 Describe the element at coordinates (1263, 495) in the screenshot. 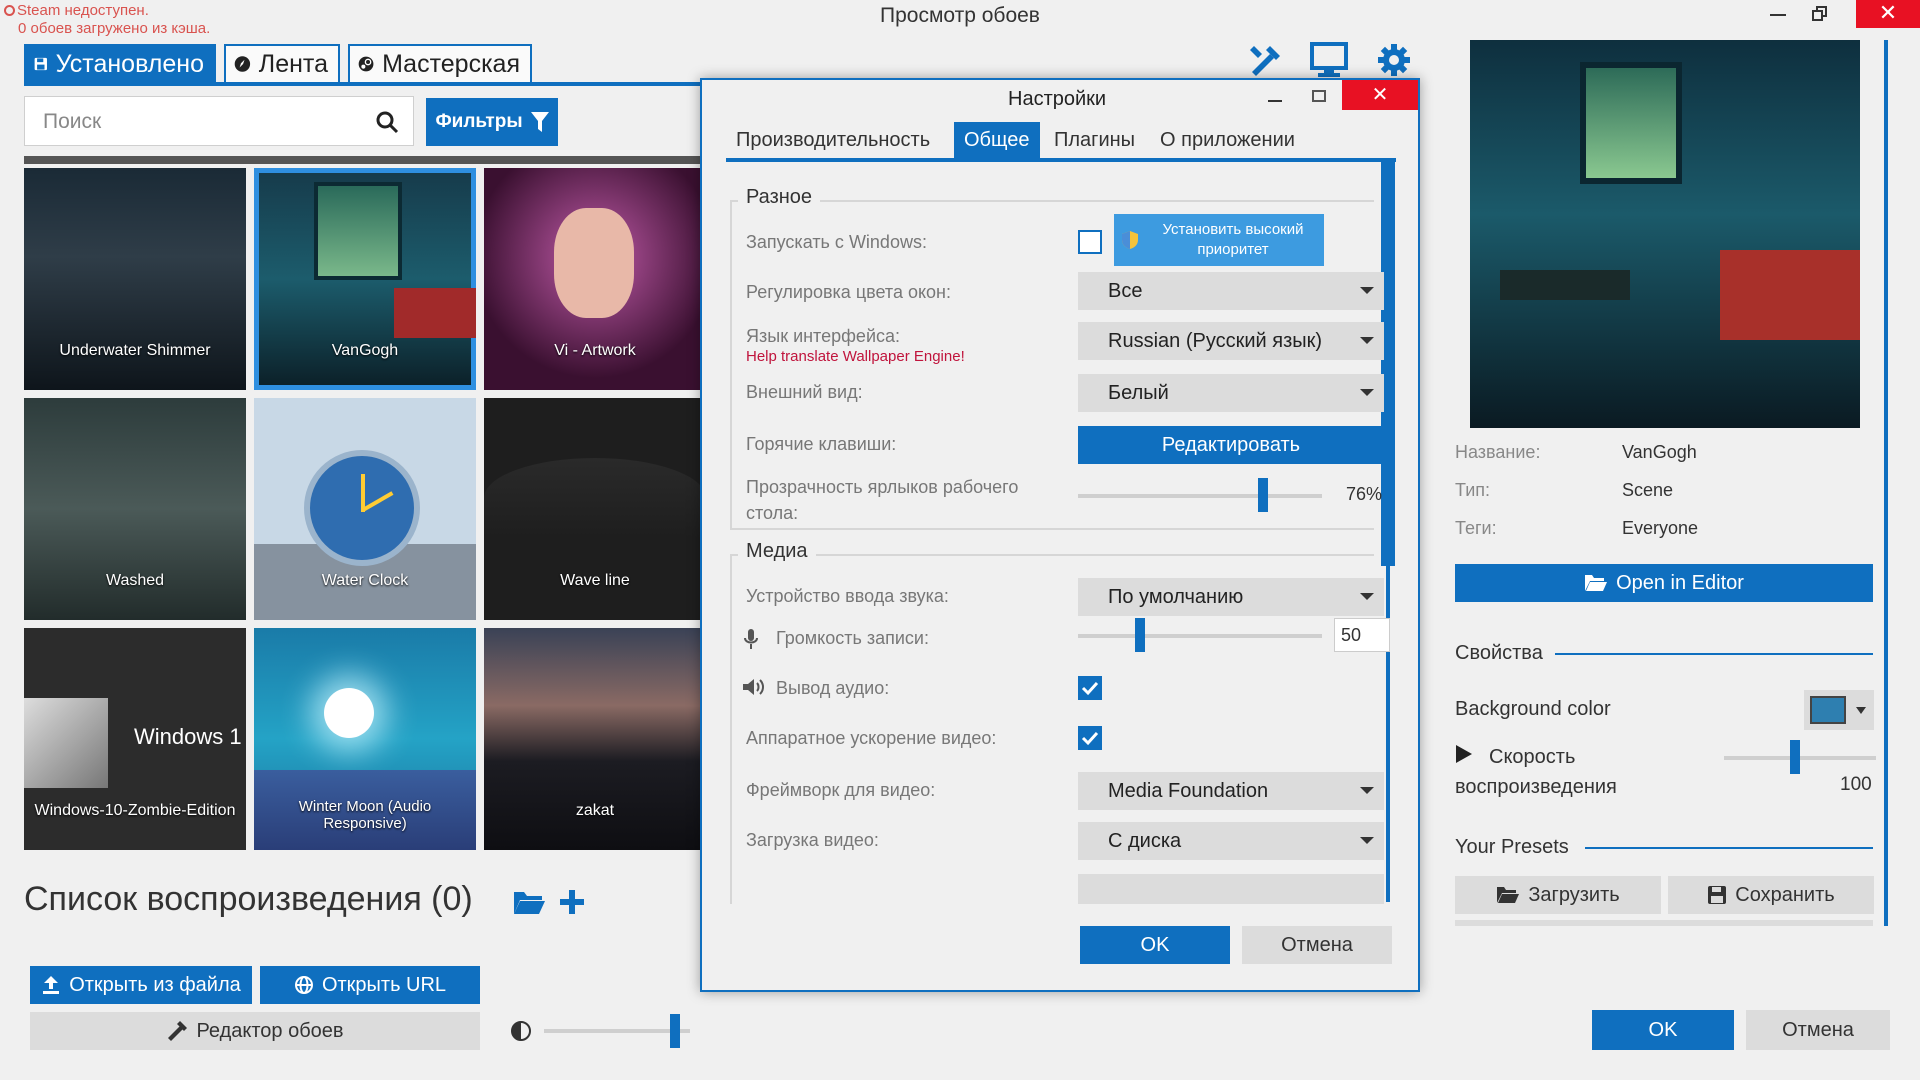

I see `icon-opacity-slider-thumb` at that location.